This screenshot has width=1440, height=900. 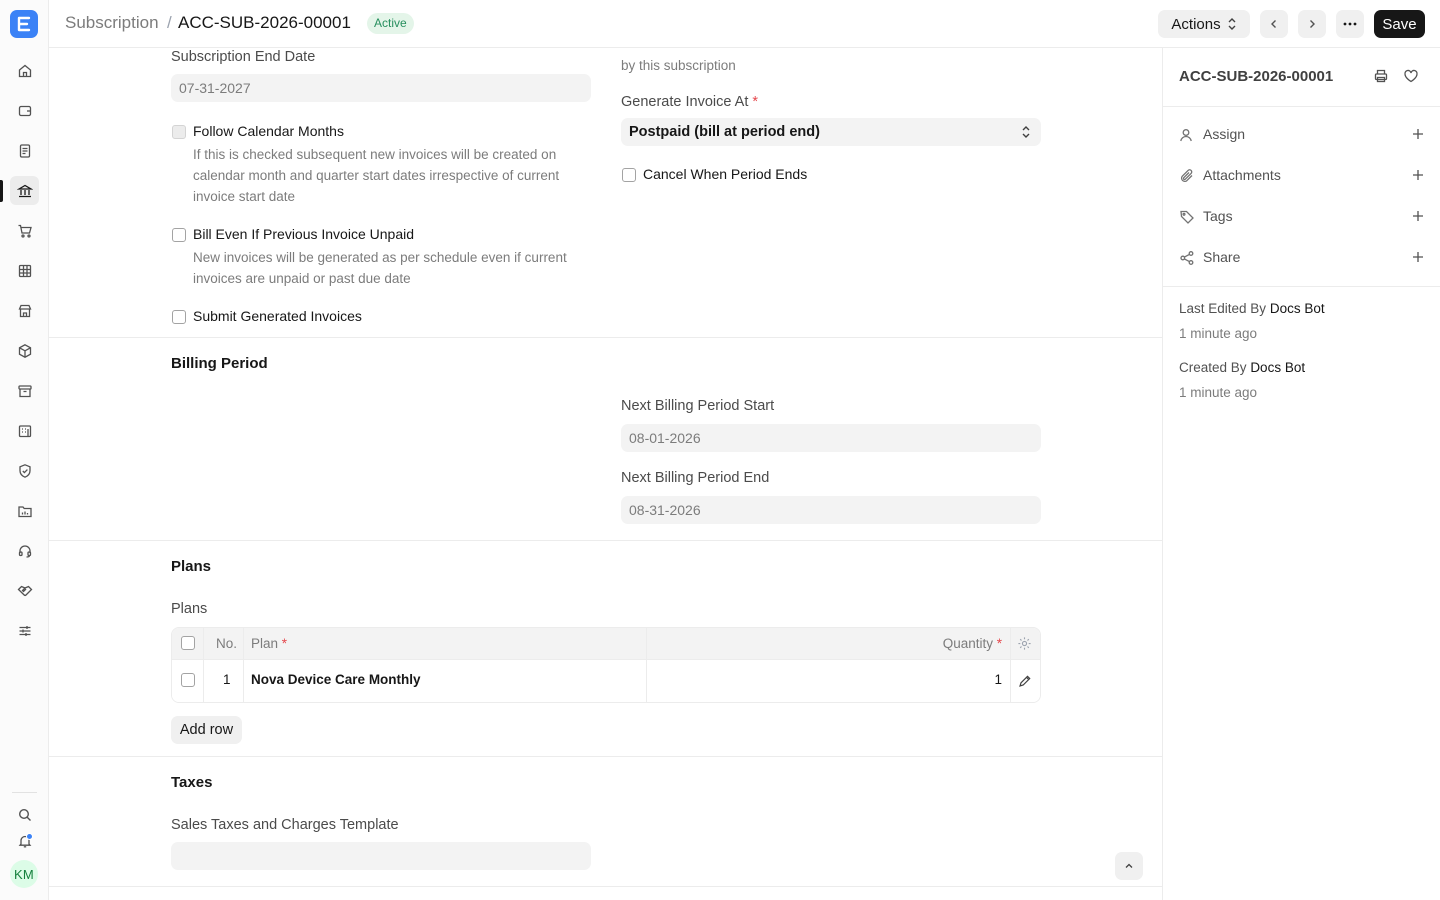 I want to click on follow-calendar-months-label: Follow Calendar Months, so click(x=268, y=131).